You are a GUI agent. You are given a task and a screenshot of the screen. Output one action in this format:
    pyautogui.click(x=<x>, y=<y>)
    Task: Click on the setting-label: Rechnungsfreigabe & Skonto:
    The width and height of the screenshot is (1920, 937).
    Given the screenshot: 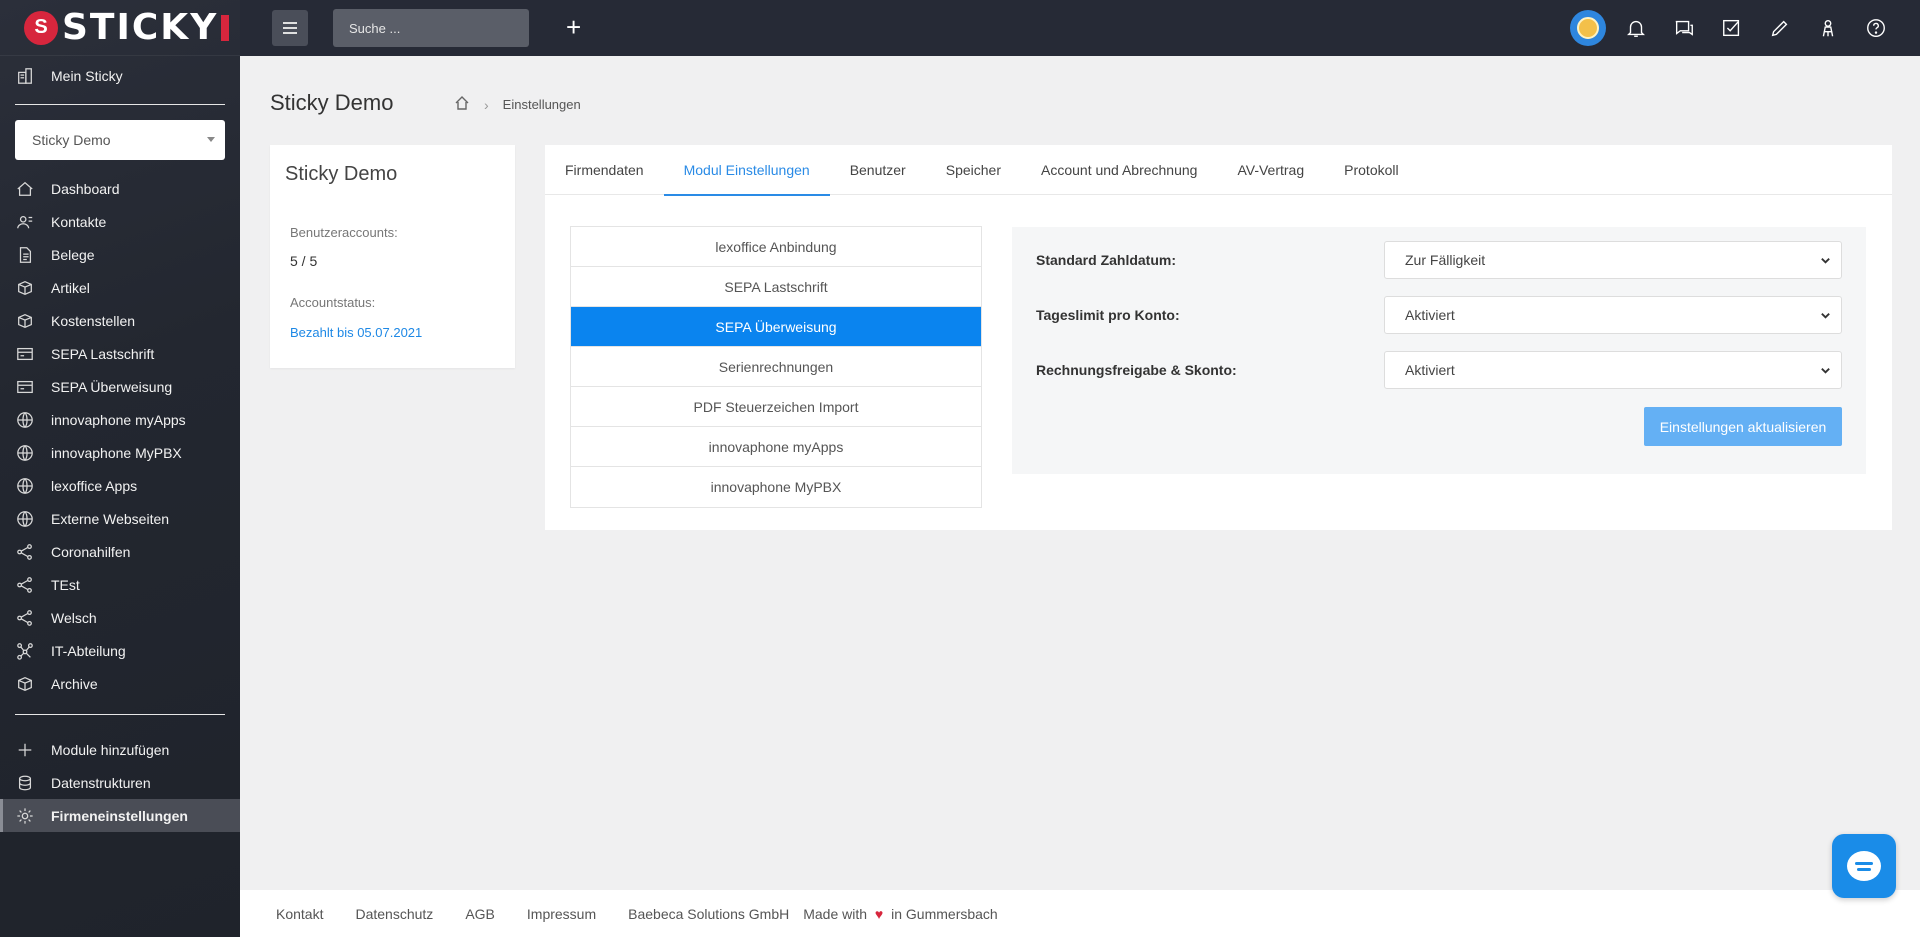 What is the action you would take?
    pyautogui.click(x=1136, y=370)
    